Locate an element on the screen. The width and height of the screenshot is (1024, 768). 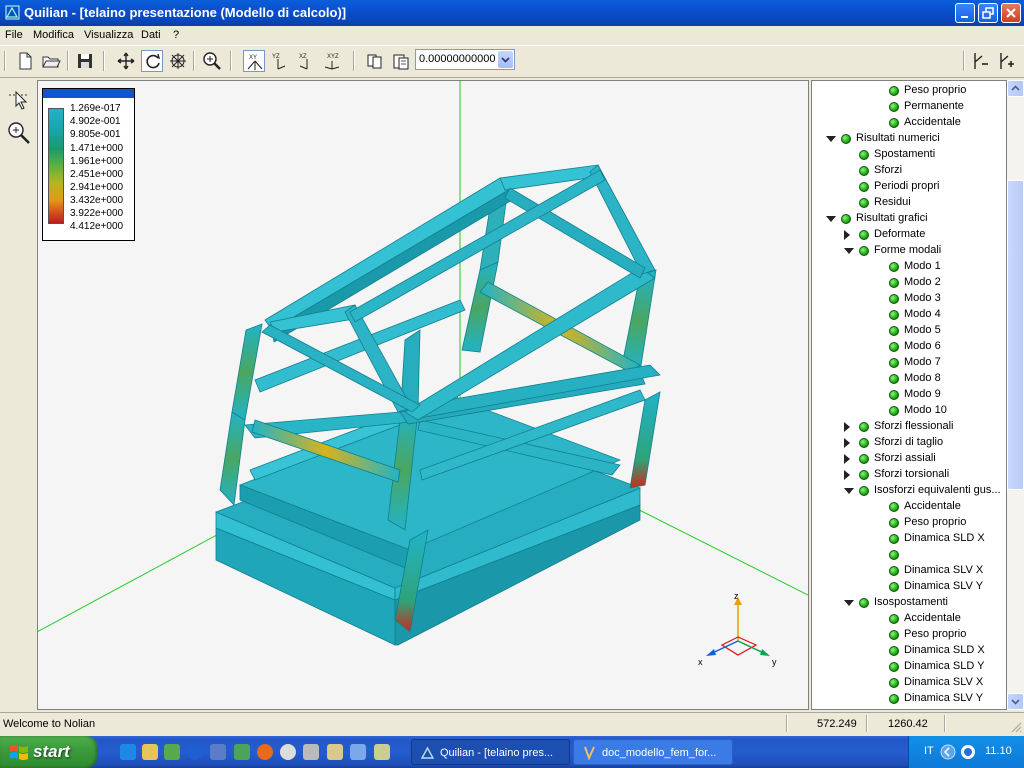
tree-item: Modo 8 is located at coordinates (909, 379).